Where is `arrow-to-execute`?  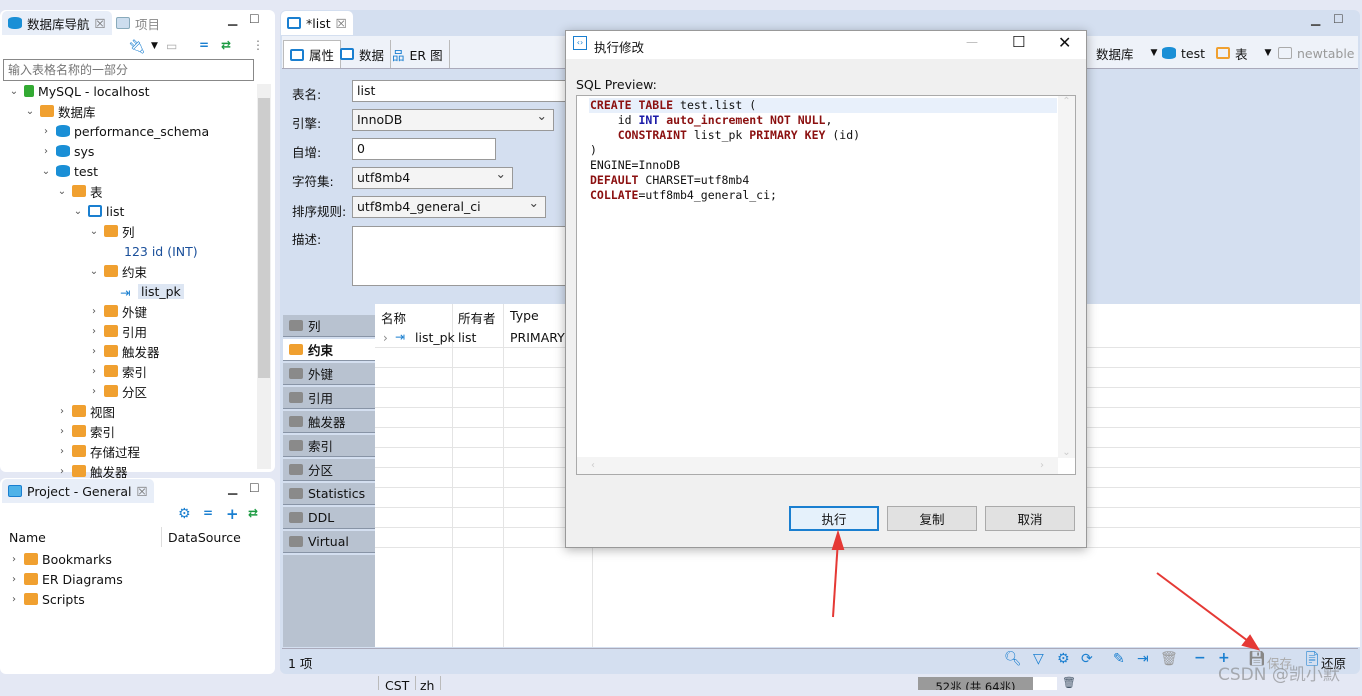 arrow-to-execute is located at coordinates (835, 578).